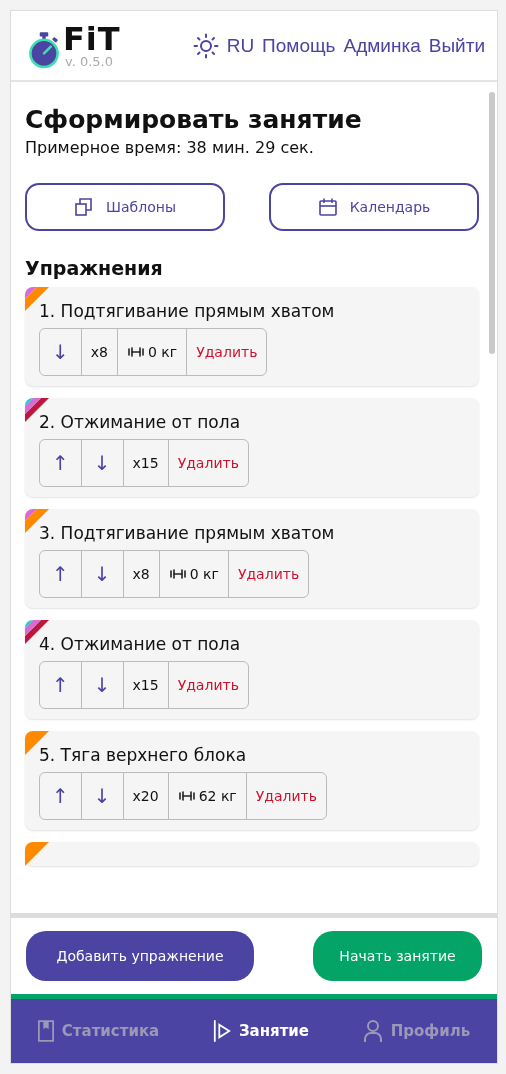 This screenshot has height=1074, width=506. What do you see at coordinates (194, 120) in the screenshot?
I see `page-title: Сформировать занятие` at bounding box center [194, 120].